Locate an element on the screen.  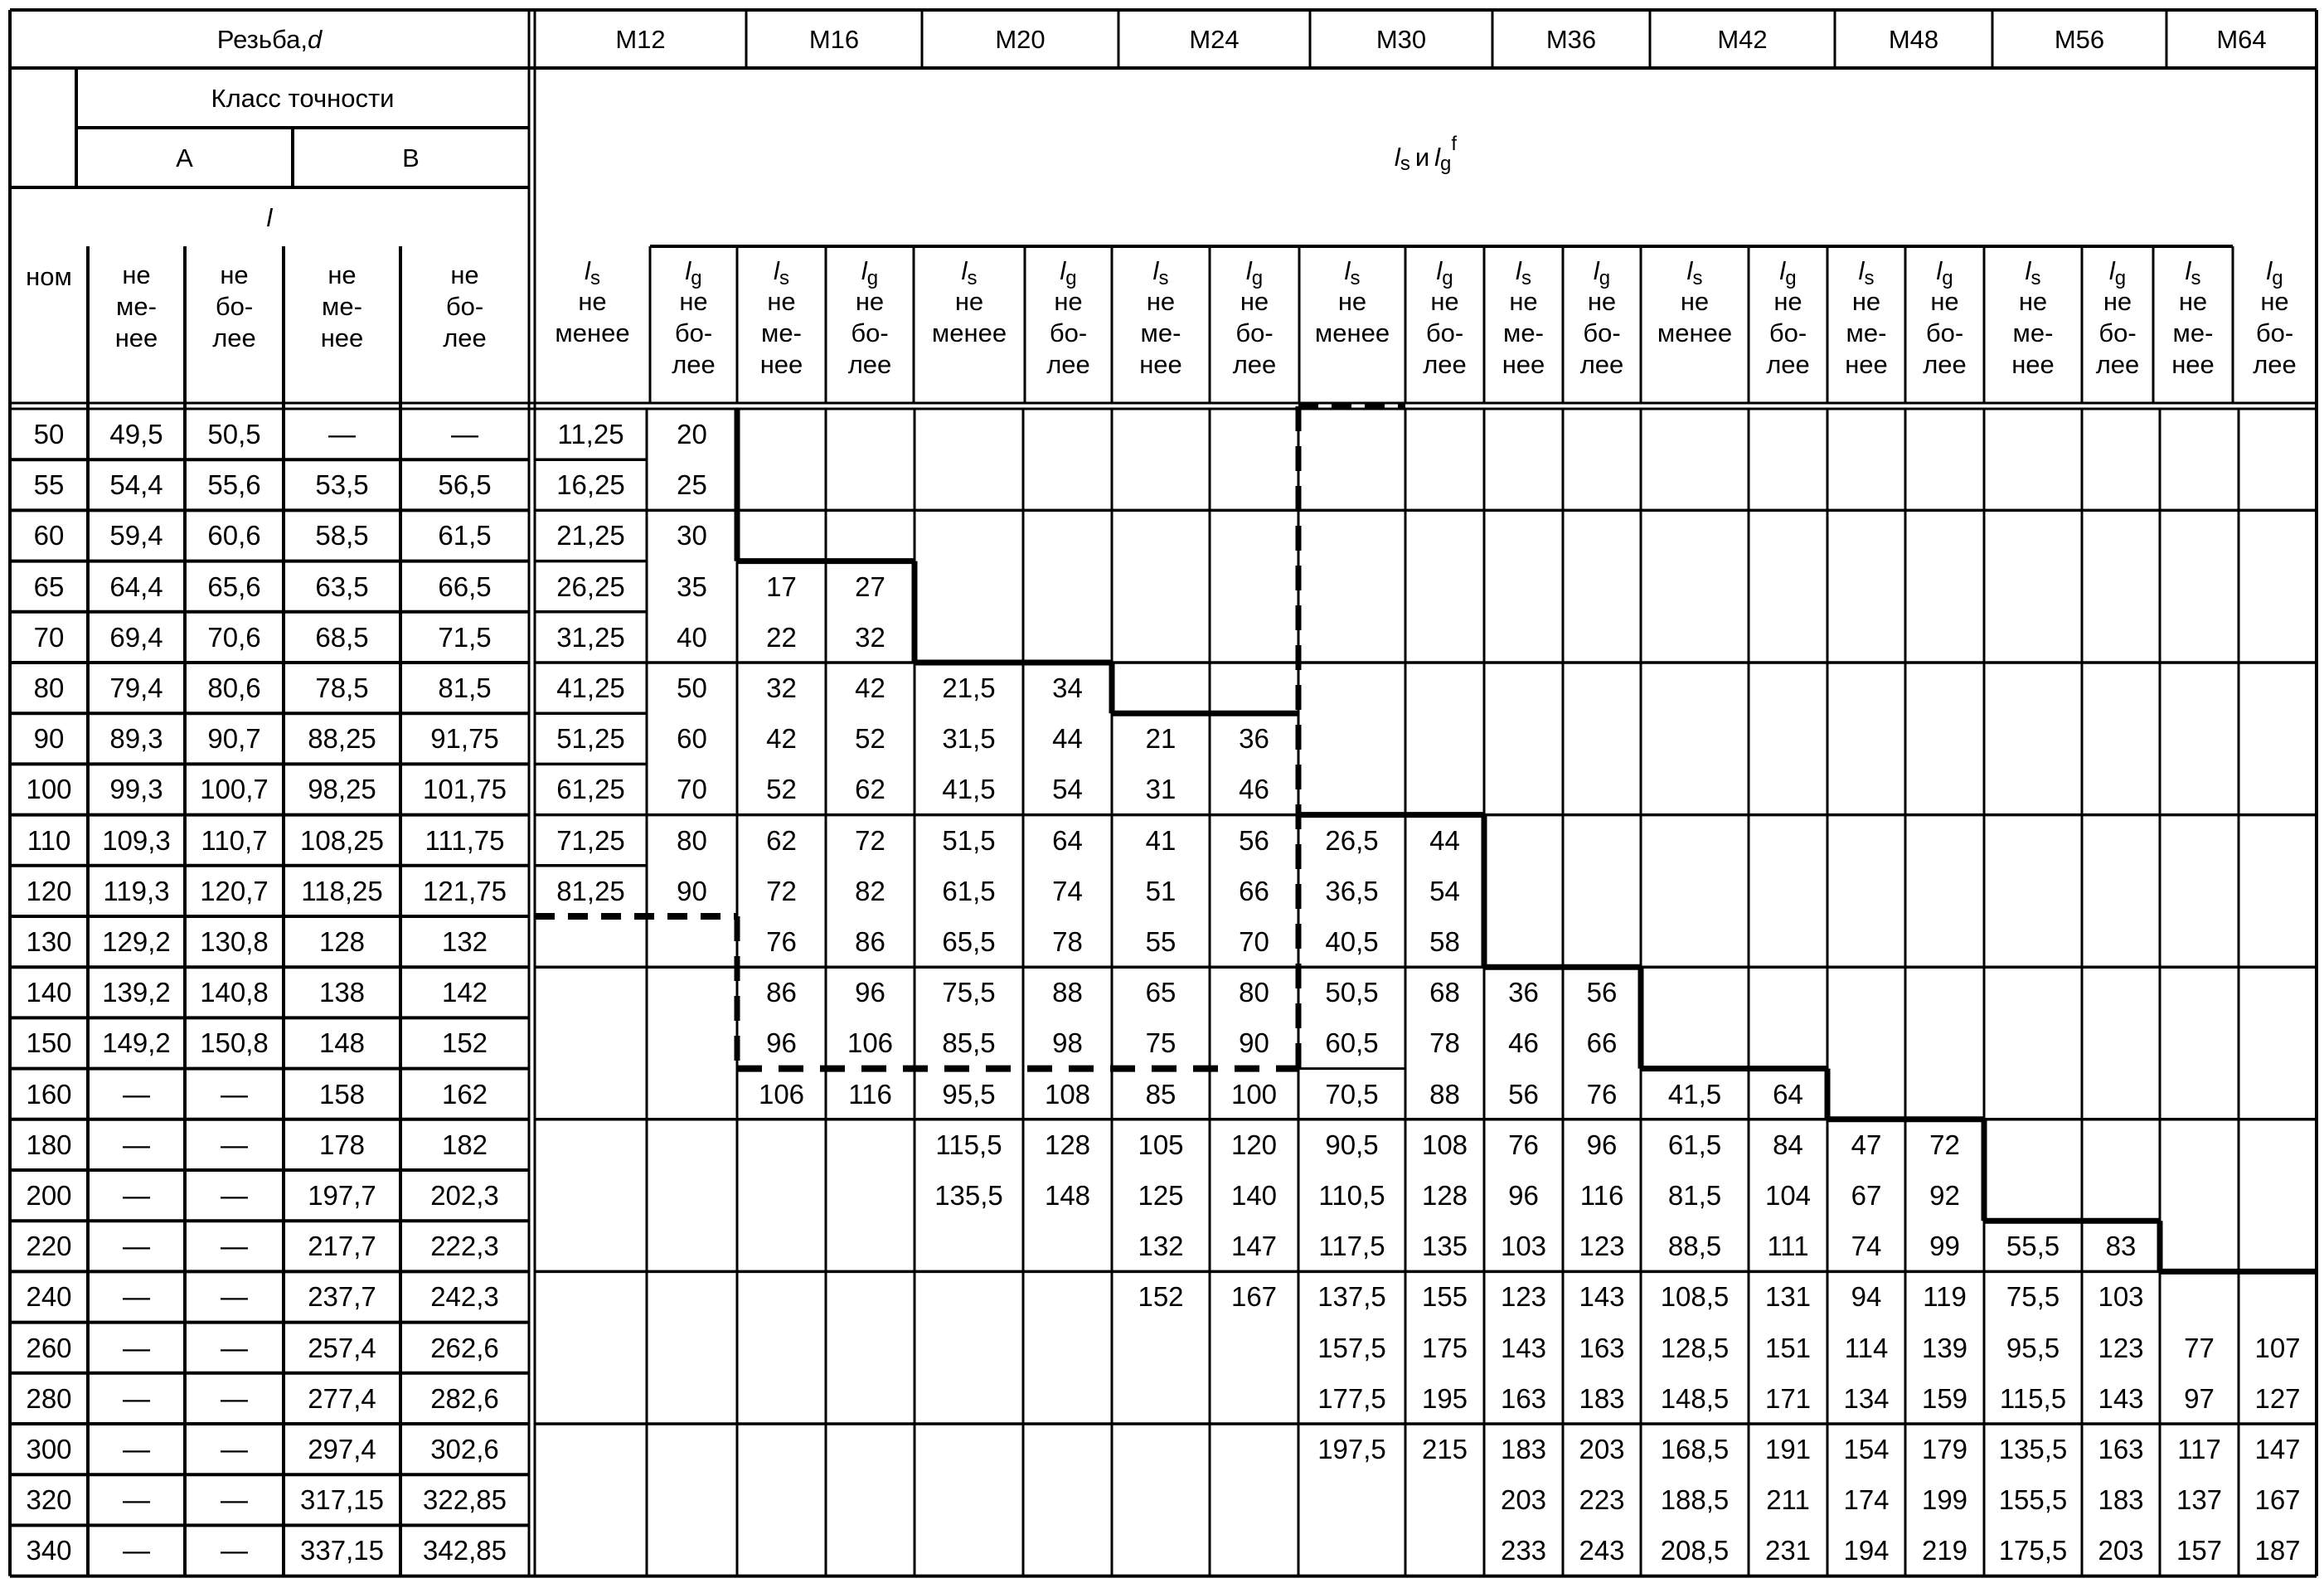
class-b-max-cell: 132 is located at coordinates (465, 942).